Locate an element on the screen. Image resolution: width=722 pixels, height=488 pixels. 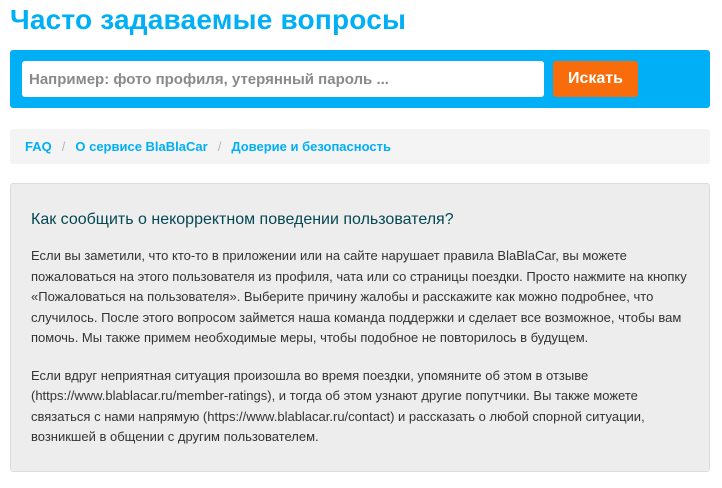
breadcrumb-link-faq: FAQ is located at coordinates (38, 146).